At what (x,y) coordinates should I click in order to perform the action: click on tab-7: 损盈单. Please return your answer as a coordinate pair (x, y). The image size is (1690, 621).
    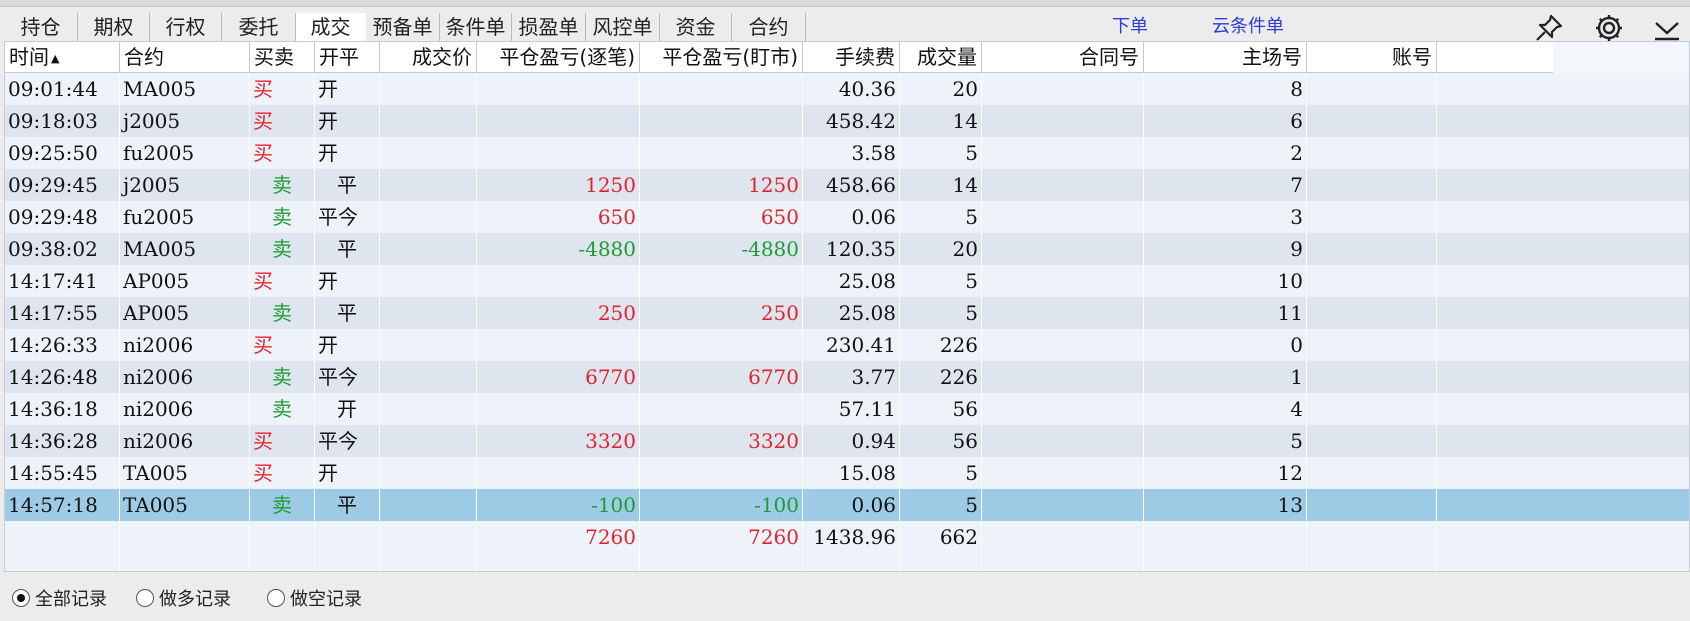
    Looking at the image, I should click on (549, 27).